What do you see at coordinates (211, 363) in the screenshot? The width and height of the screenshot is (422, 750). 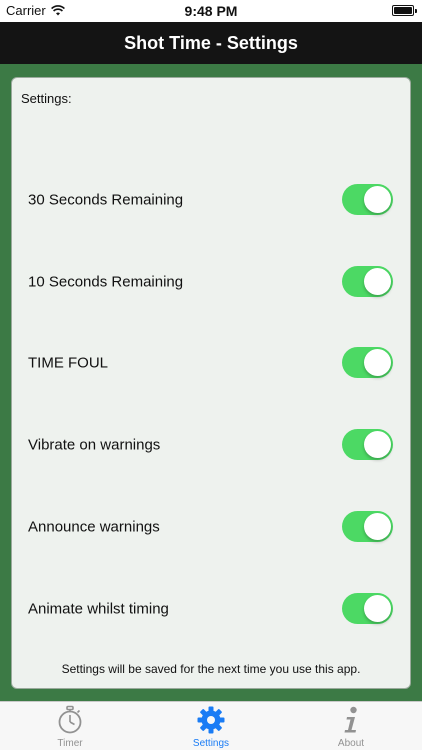 I see `setting-row-time-foul: TIME FOUL` at bounding box center [211, 363].